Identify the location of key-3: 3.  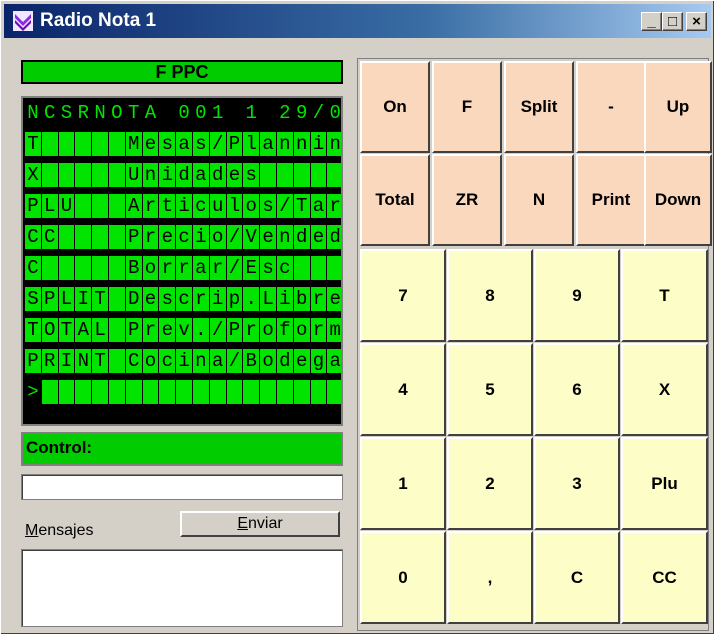
(577, 483).